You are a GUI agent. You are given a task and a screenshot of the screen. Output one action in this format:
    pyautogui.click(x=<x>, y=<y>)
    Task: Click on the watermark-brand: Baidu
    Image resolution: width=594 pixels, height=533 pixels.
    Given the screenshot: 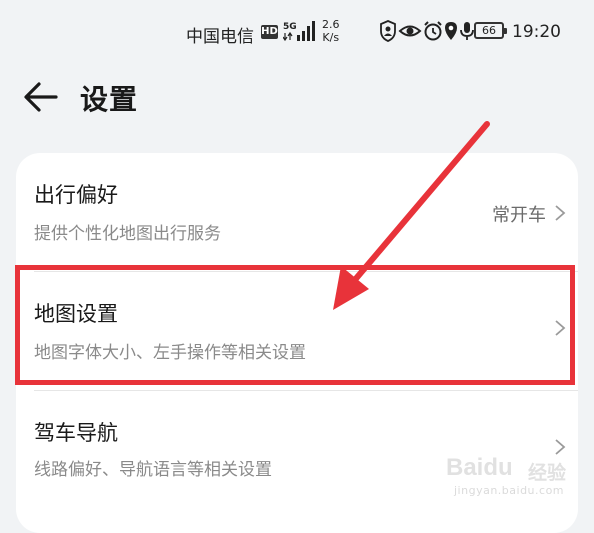 What is the action you would take?
    pyautogui.click(x=479, y=467)
    